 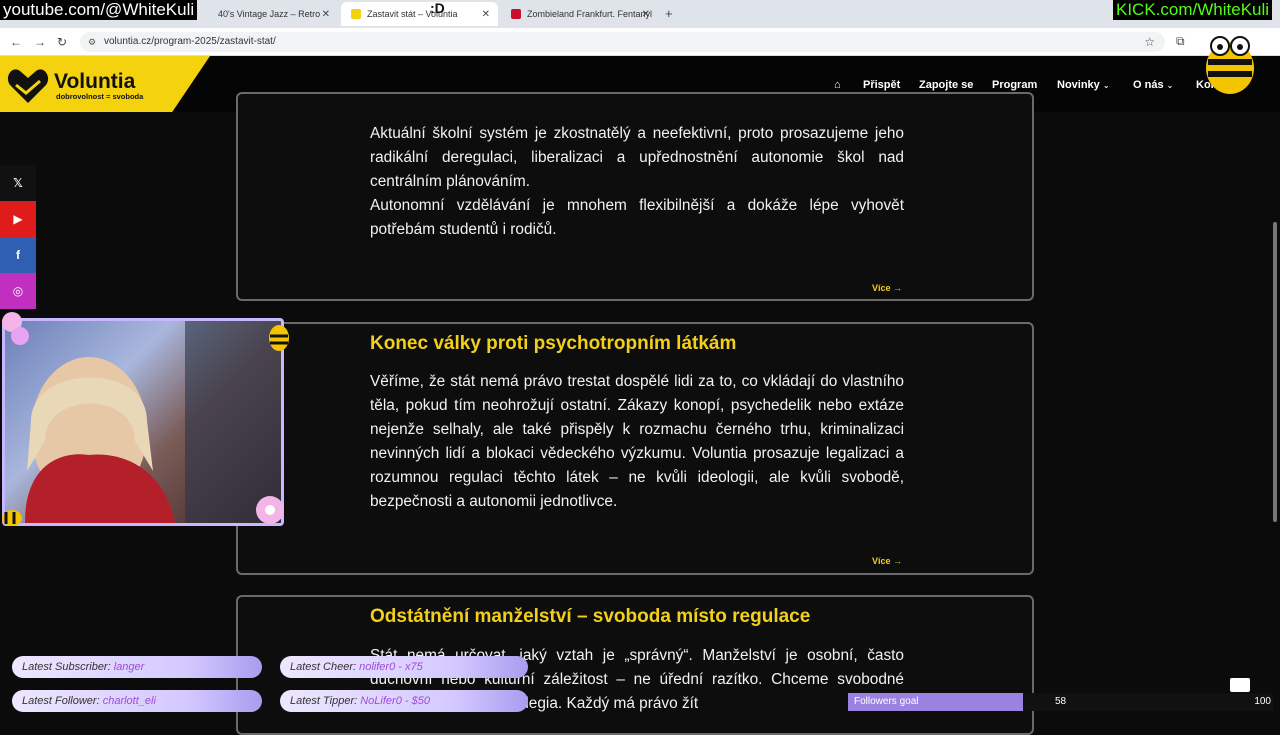 What do you see at coordinates (190, 41) in the screenshot?
I see `url-text: voluntia.cz/program-2025/zastavit-stat/` at bounding box center [190, 41].